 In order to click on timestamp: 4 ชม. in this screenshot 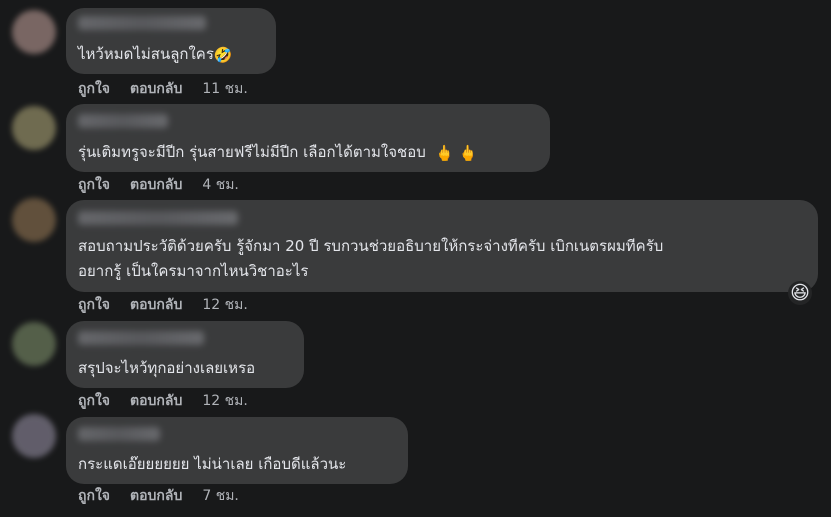, I will do `click(220, 185)`.